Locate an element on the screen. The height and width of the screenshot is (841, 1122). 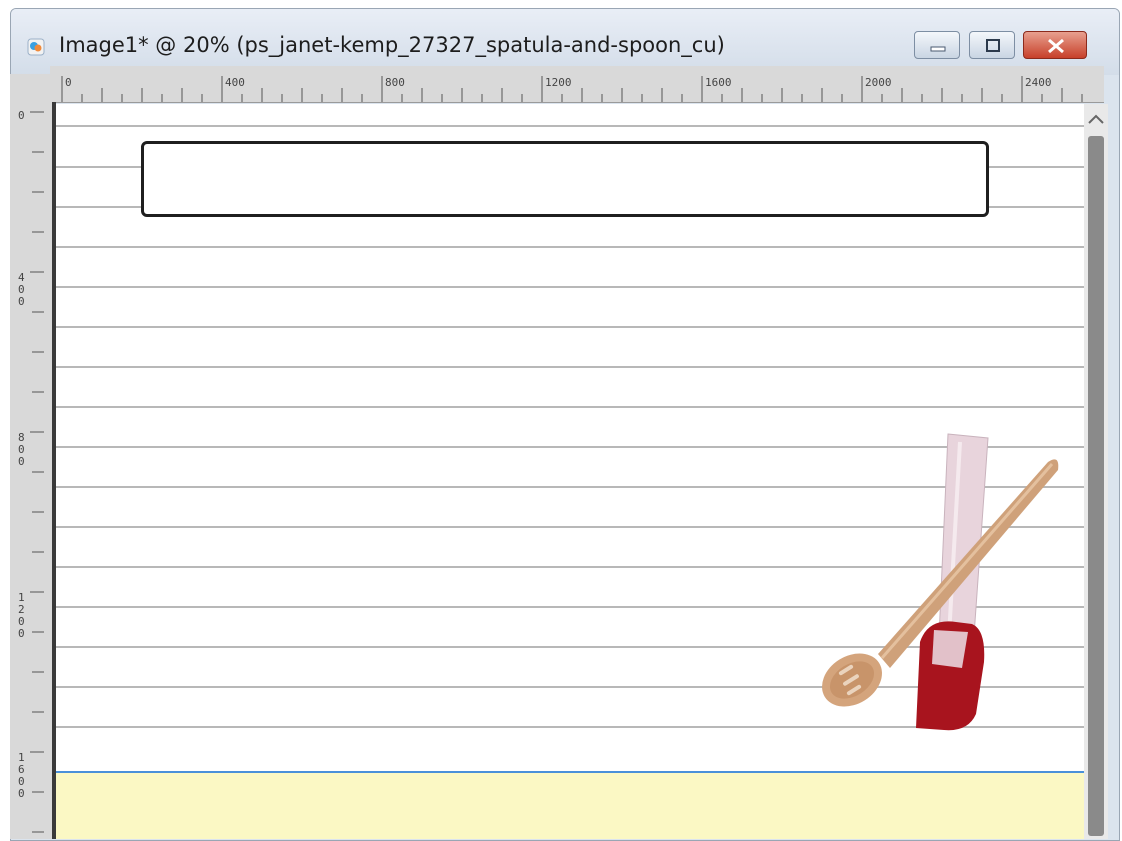
maximize-button is located at coordinates (992, 45).